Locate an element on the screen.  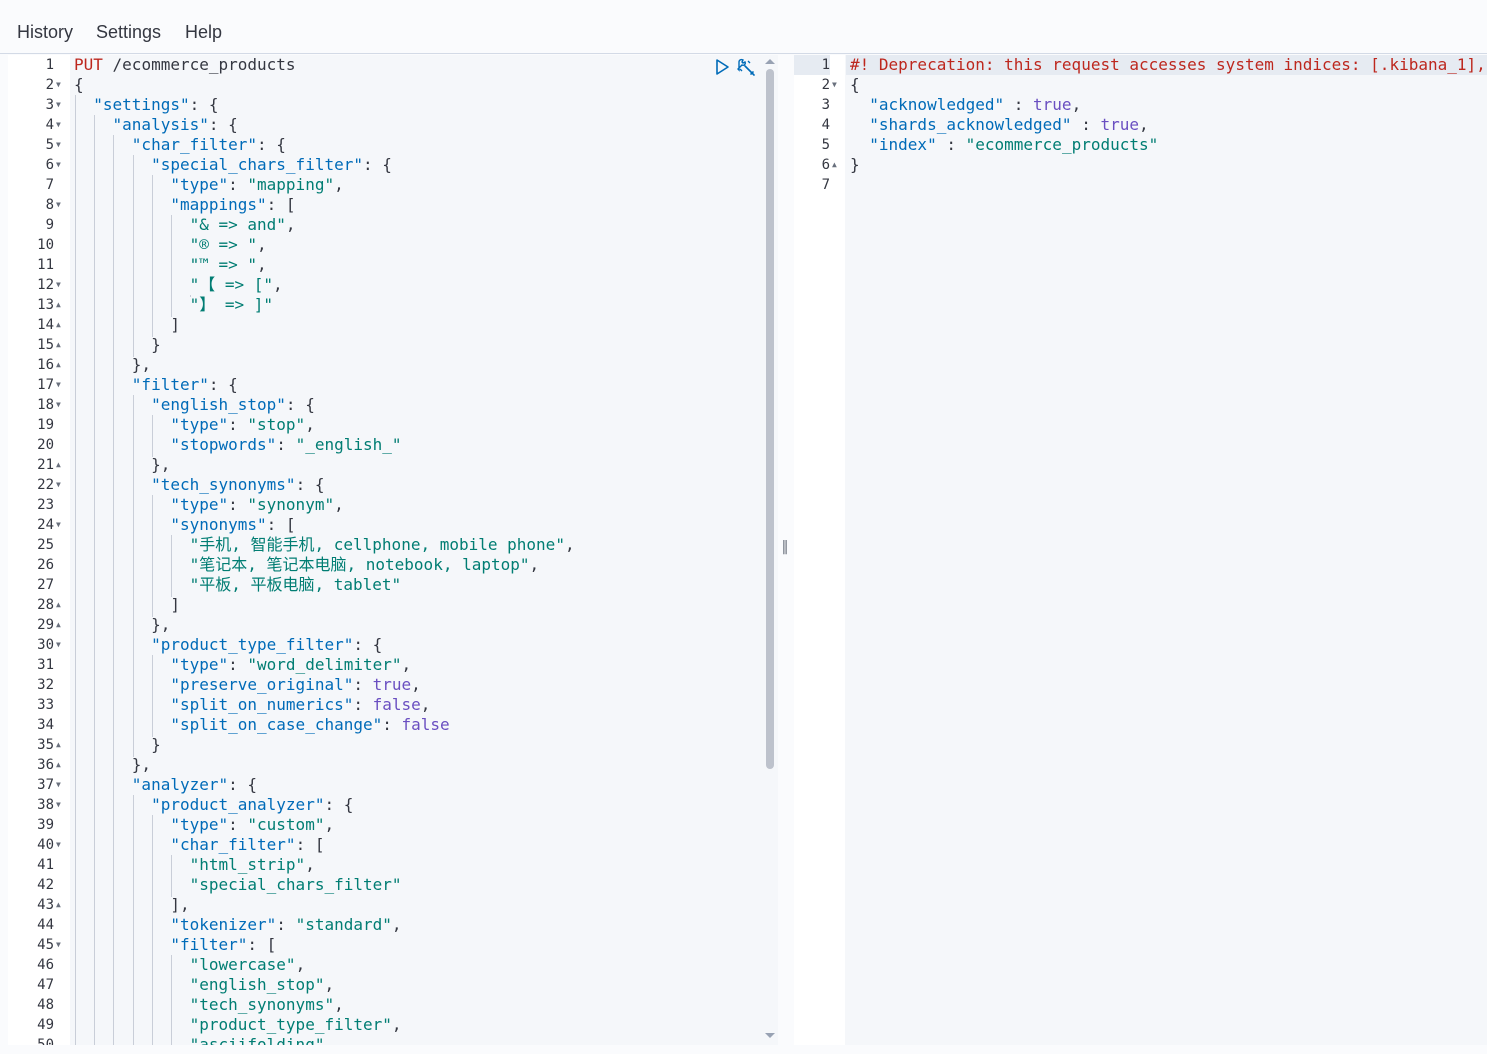
code-line: "special_chars_filter" is located at coordinates (238, 885).